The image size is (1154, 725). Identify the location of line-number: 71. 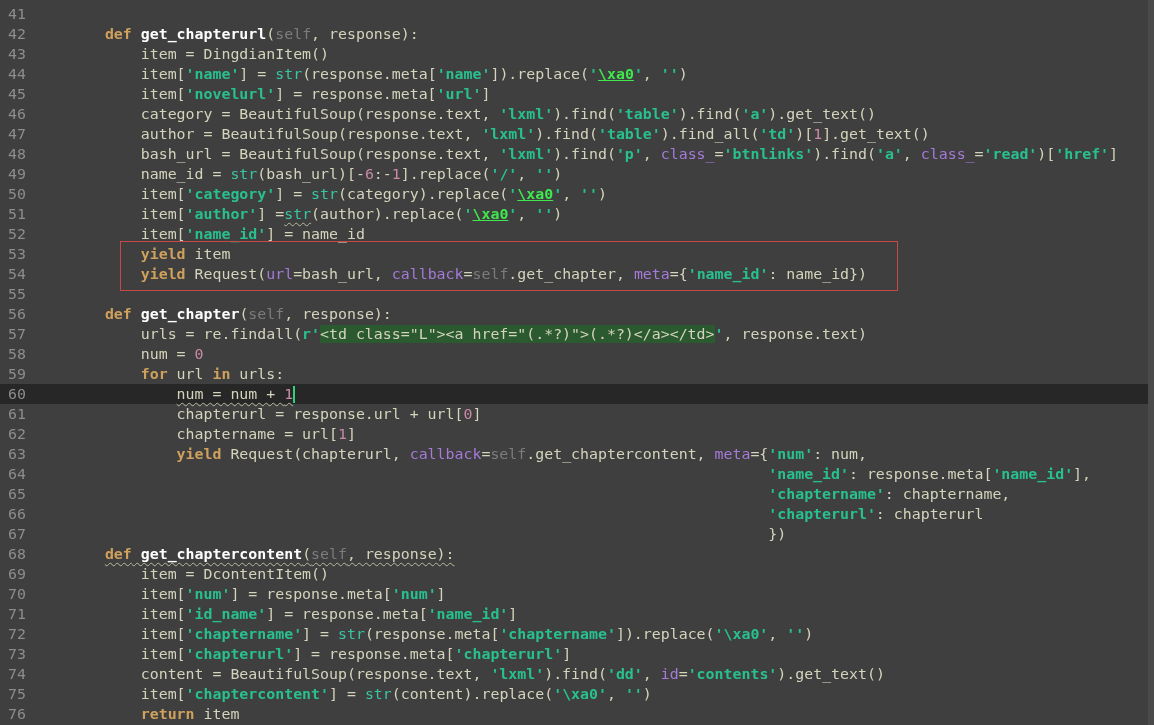
(17, 614).